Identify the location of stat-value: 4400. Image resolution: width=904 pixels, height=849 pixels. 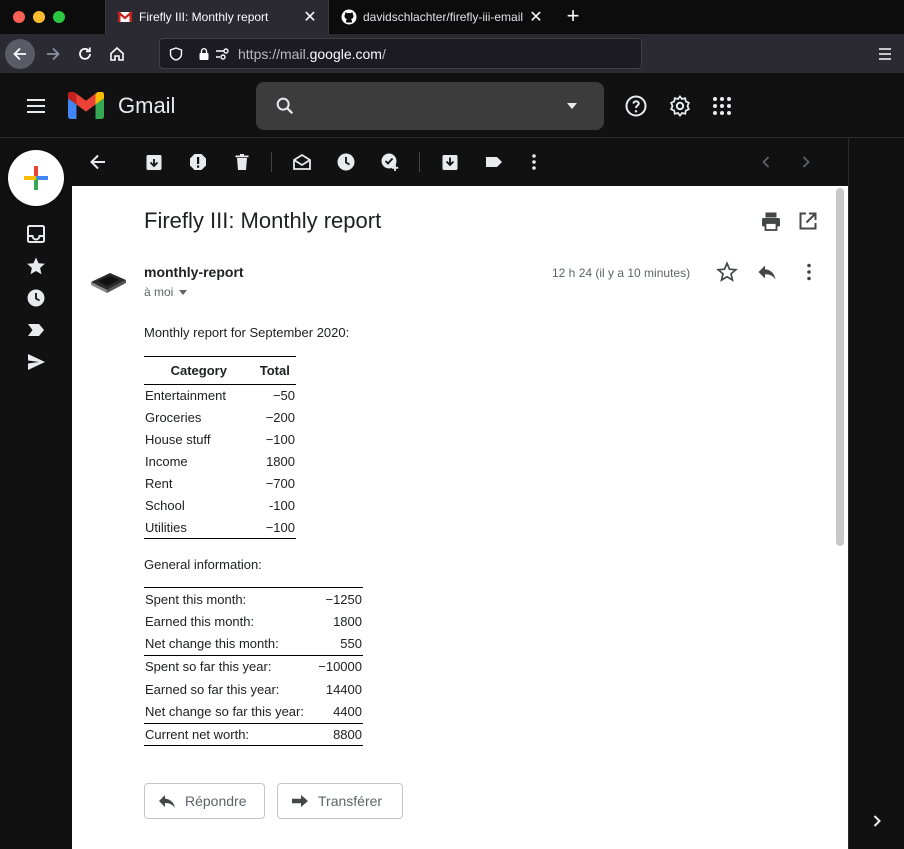
(347, 712).